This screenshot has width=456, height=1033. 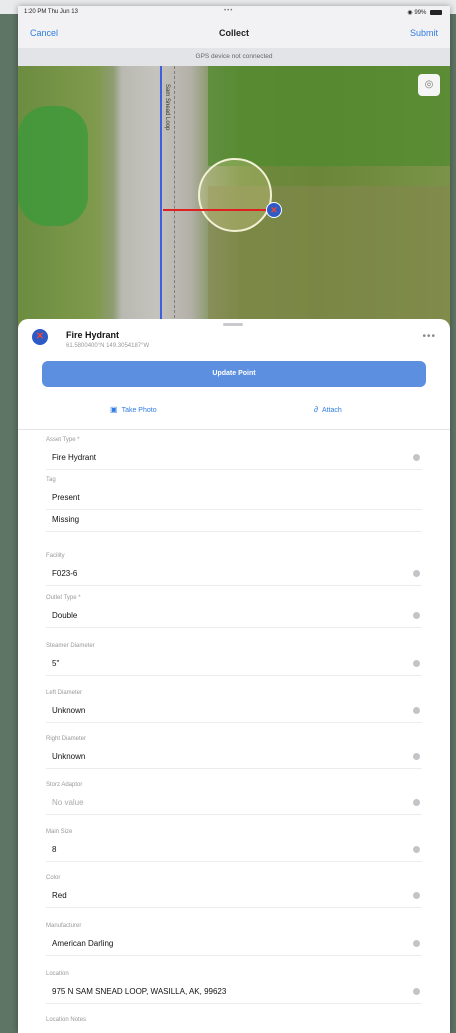 I want to click on battery-icon, so click(x=436, y=12).